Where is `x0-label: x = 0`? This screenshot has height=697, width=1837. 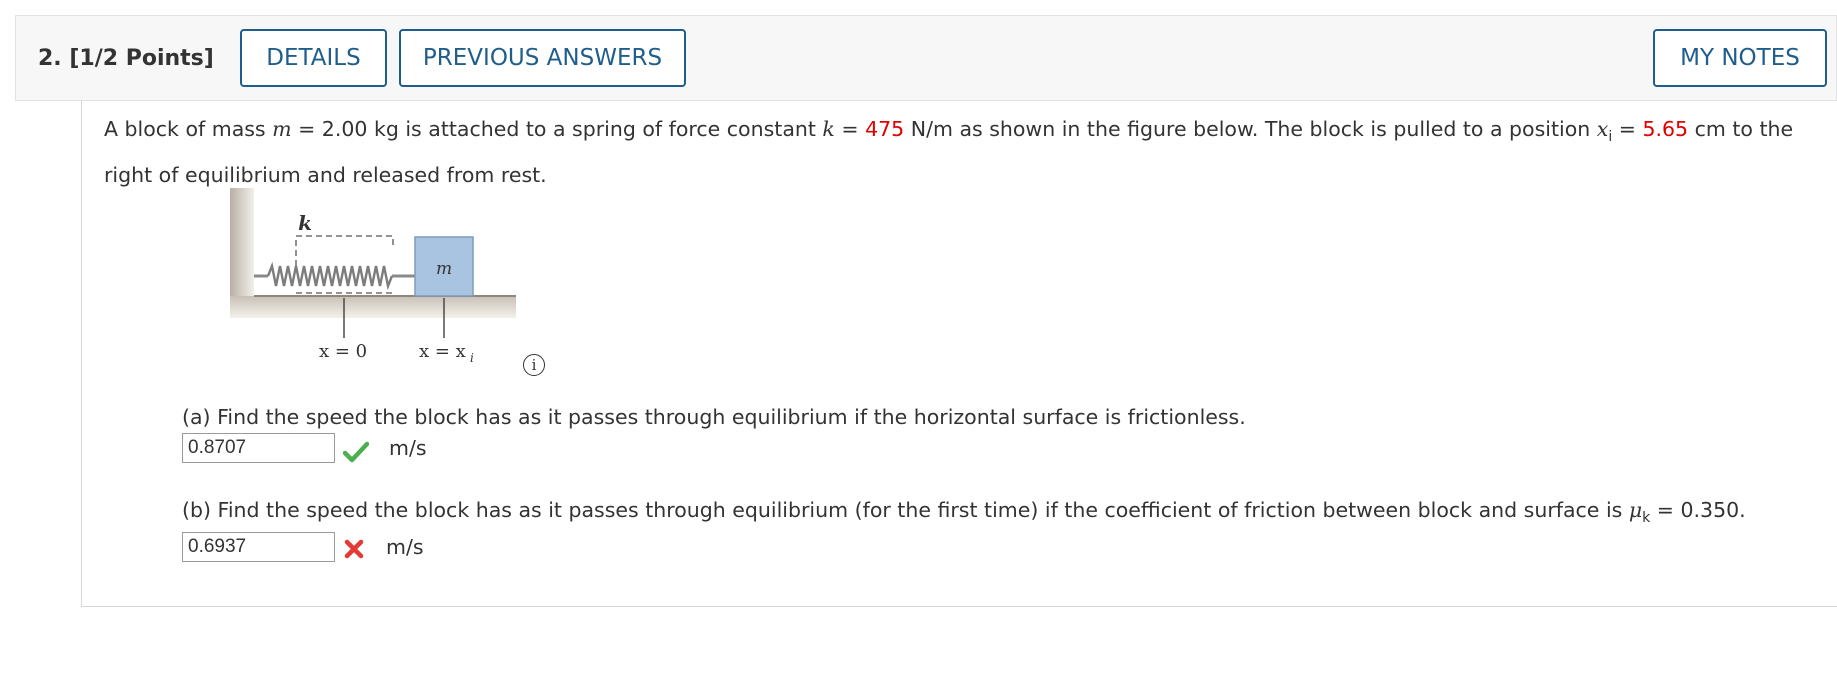
x0-label: x = 0 is located at coordinates (343, 351).